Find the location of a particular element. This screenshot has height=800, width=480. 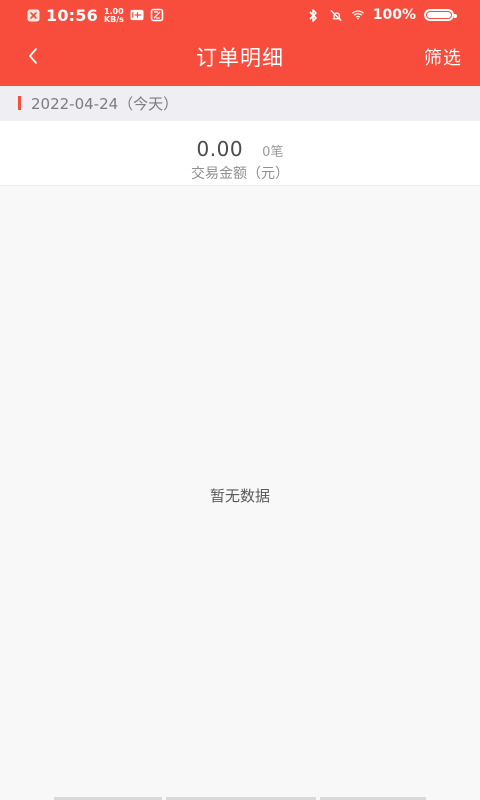

network-speed: 1.00 KB/s is located at coordinates (113, 15).